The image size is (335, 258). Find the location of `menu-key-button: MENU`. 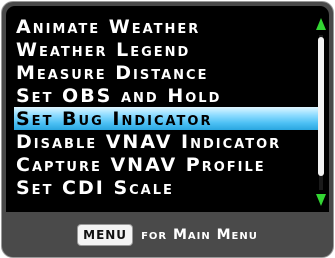

menu-key-button: MENU is located at coordinates (105, 235).